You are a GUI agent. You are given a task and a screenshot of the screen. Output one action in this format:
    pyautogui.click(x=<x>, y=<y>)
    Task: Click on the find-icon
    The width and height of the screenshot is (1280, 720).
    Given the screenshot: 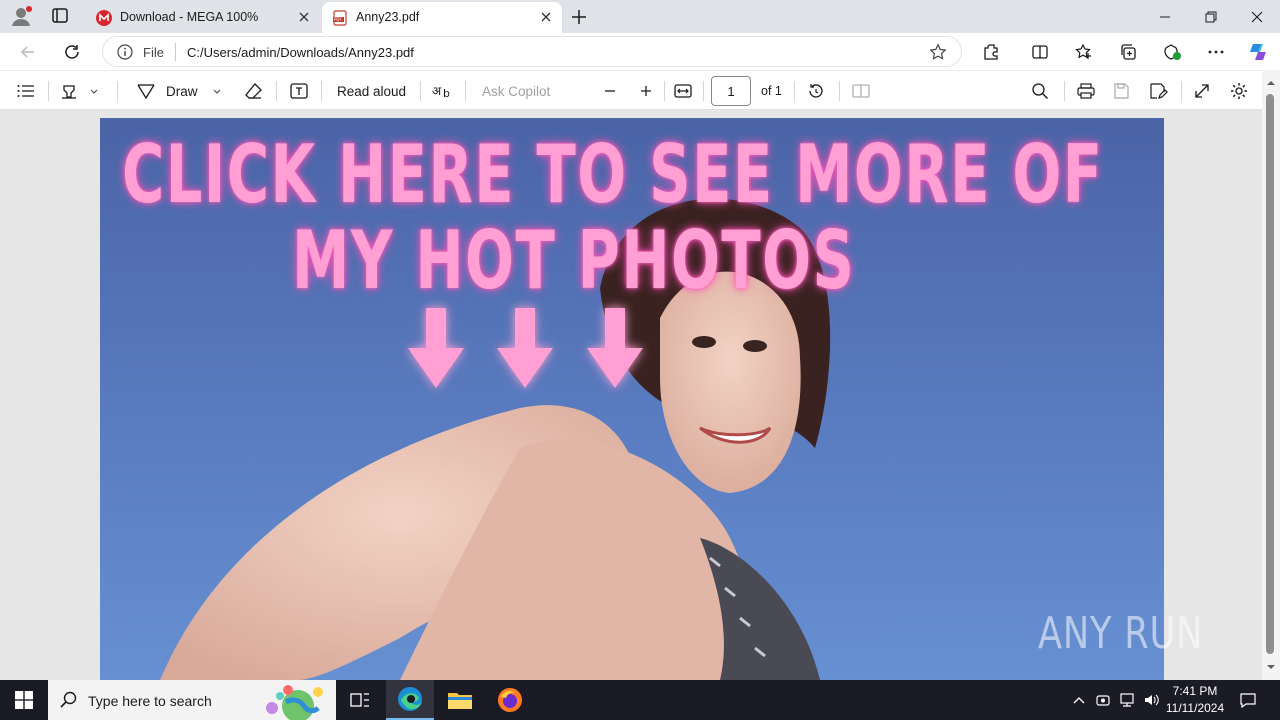 What is the action you would take?
    pyautogui.click(x=1040, y=91)
    